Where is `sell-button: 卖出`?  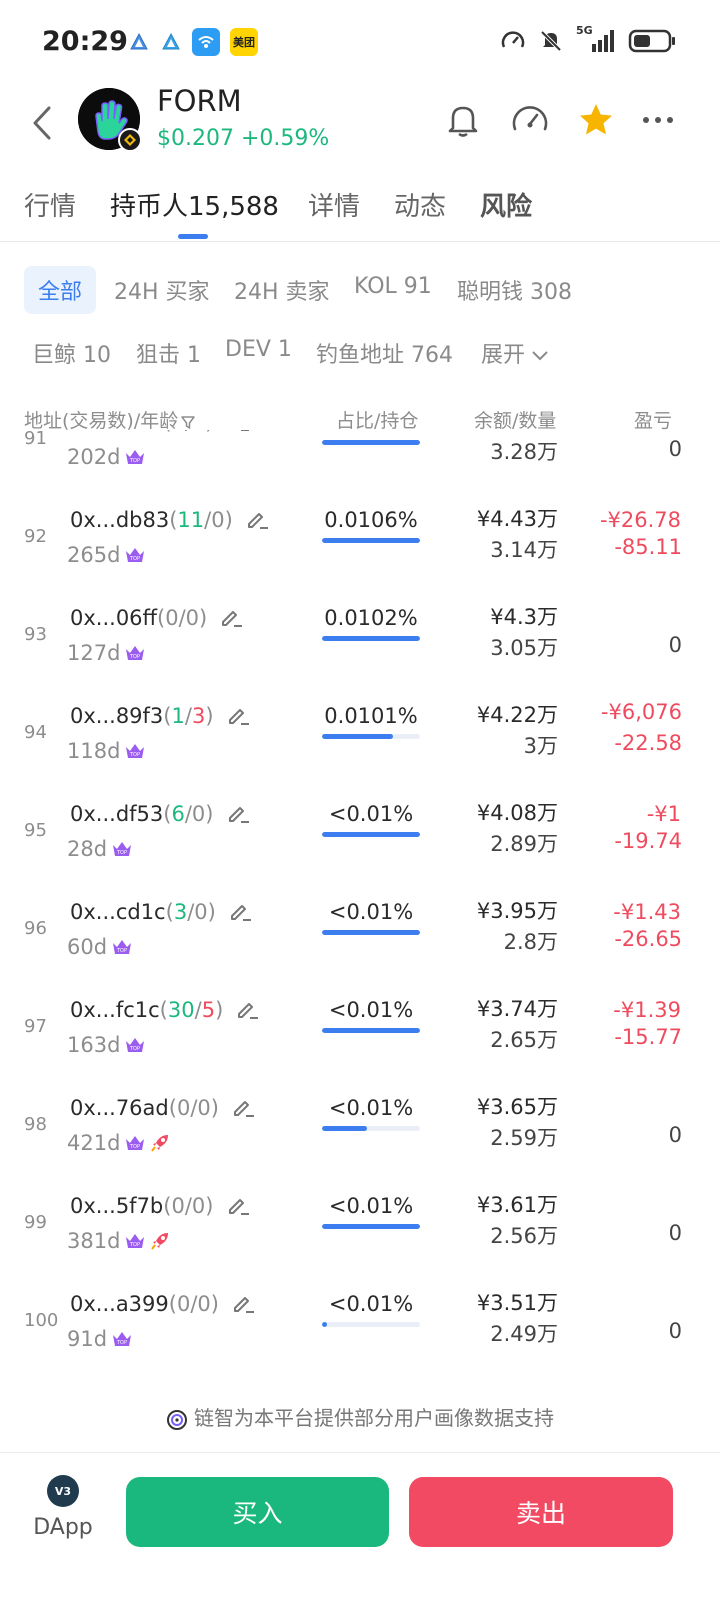
sell-button: 卖出 is located at coordinates (541, 1512).